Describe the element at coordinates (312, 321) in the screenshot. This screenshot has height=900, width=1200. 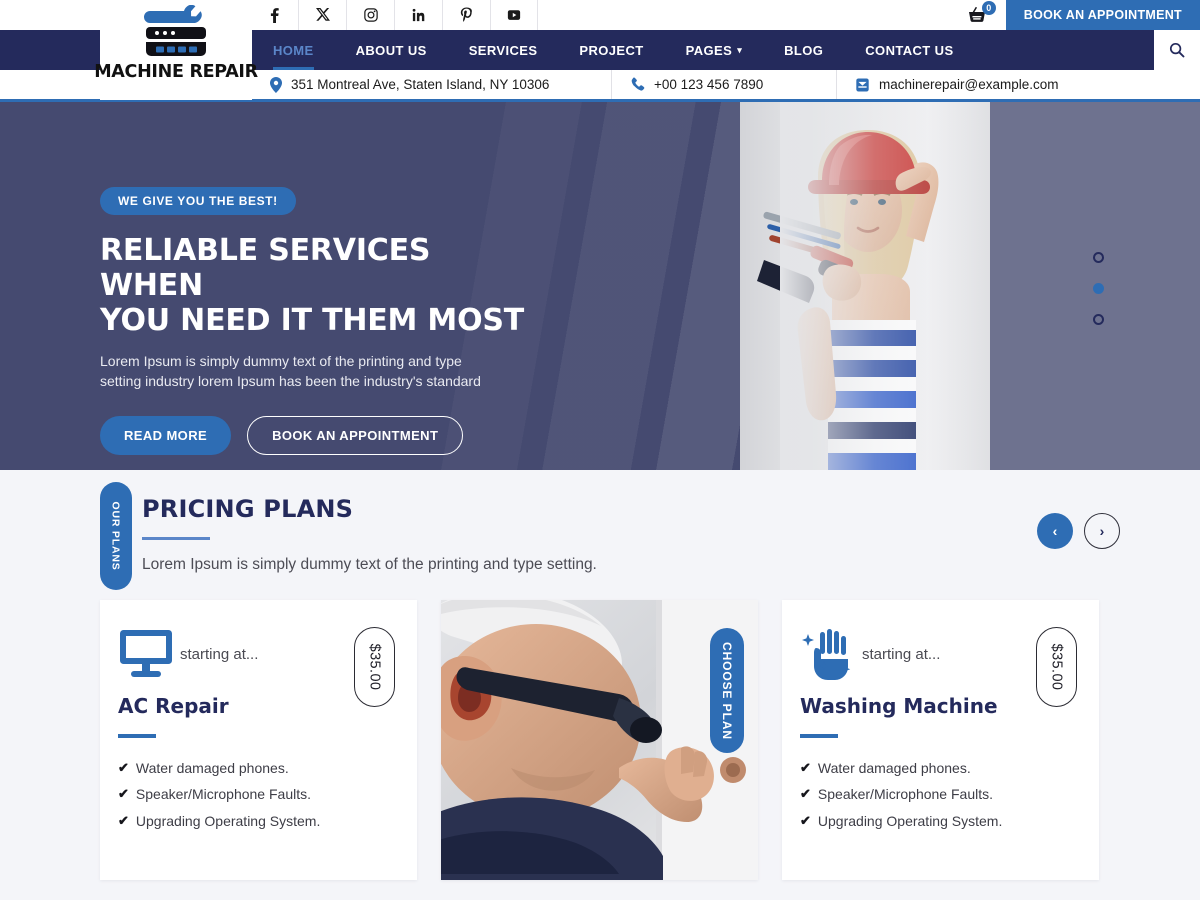
I see `hero-title-line-2: YOU NEED IT THEM MOST` at that location.